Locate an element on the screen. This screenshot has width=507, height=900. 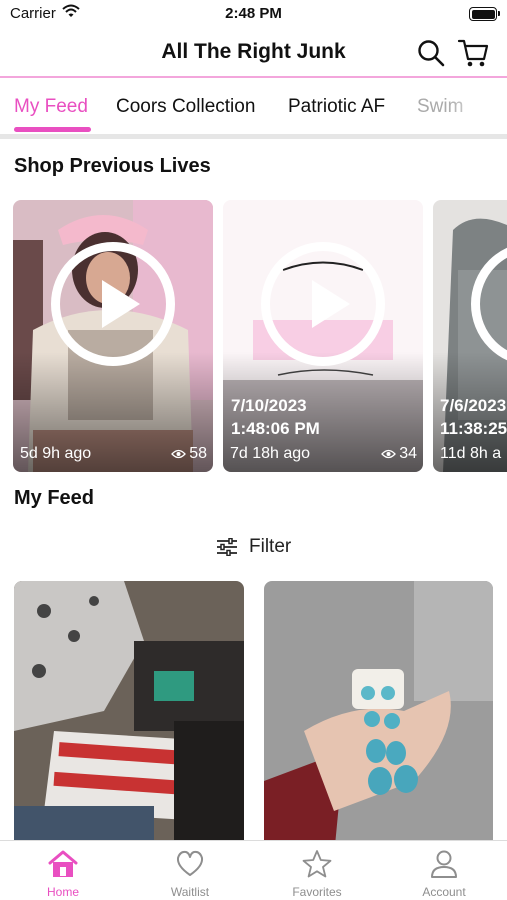
view-count: 58 is located at coordinates (189, 454).